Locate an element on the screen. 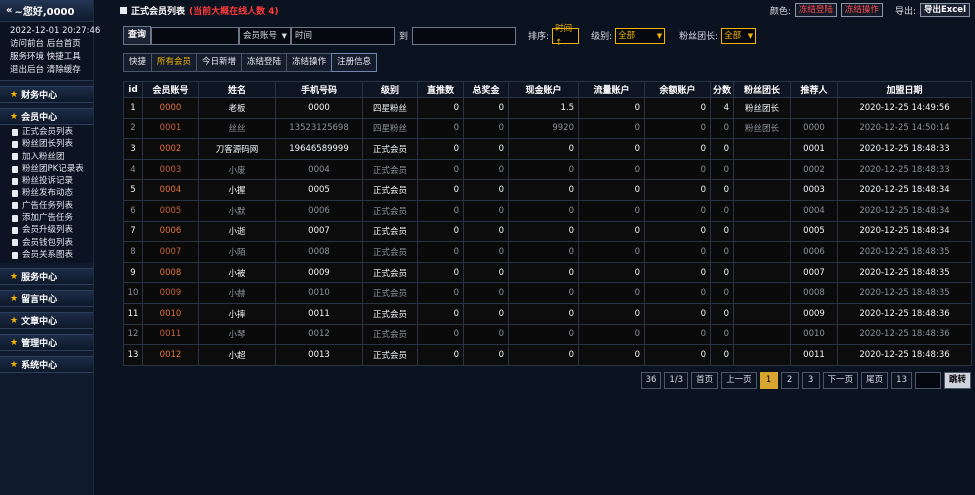 The width and height of the screenshot is (975, 495). section-finance: ★ 财务中心 is located at coordinates (46, 94).